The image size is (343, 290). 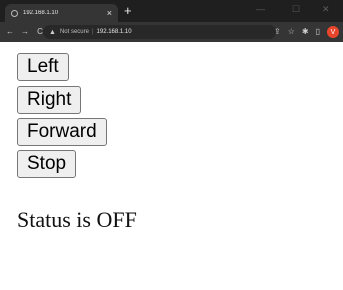 I want to click on left-button: Left, so click(x=43, y=67).